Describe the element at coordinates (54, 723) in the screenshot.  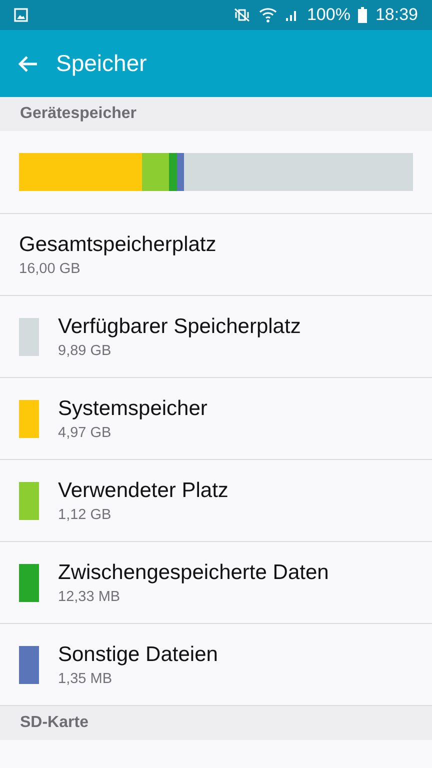
I see `section-title: SD-Karte` at that location.